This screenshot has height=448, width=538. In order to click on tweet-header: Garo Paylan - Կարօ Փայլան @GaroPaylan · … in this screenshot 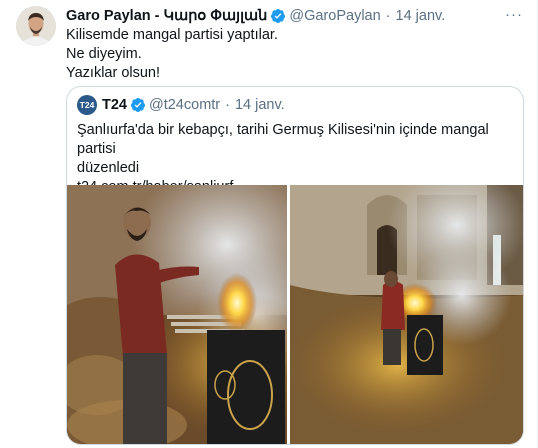, I will do `click(255, 16)`.